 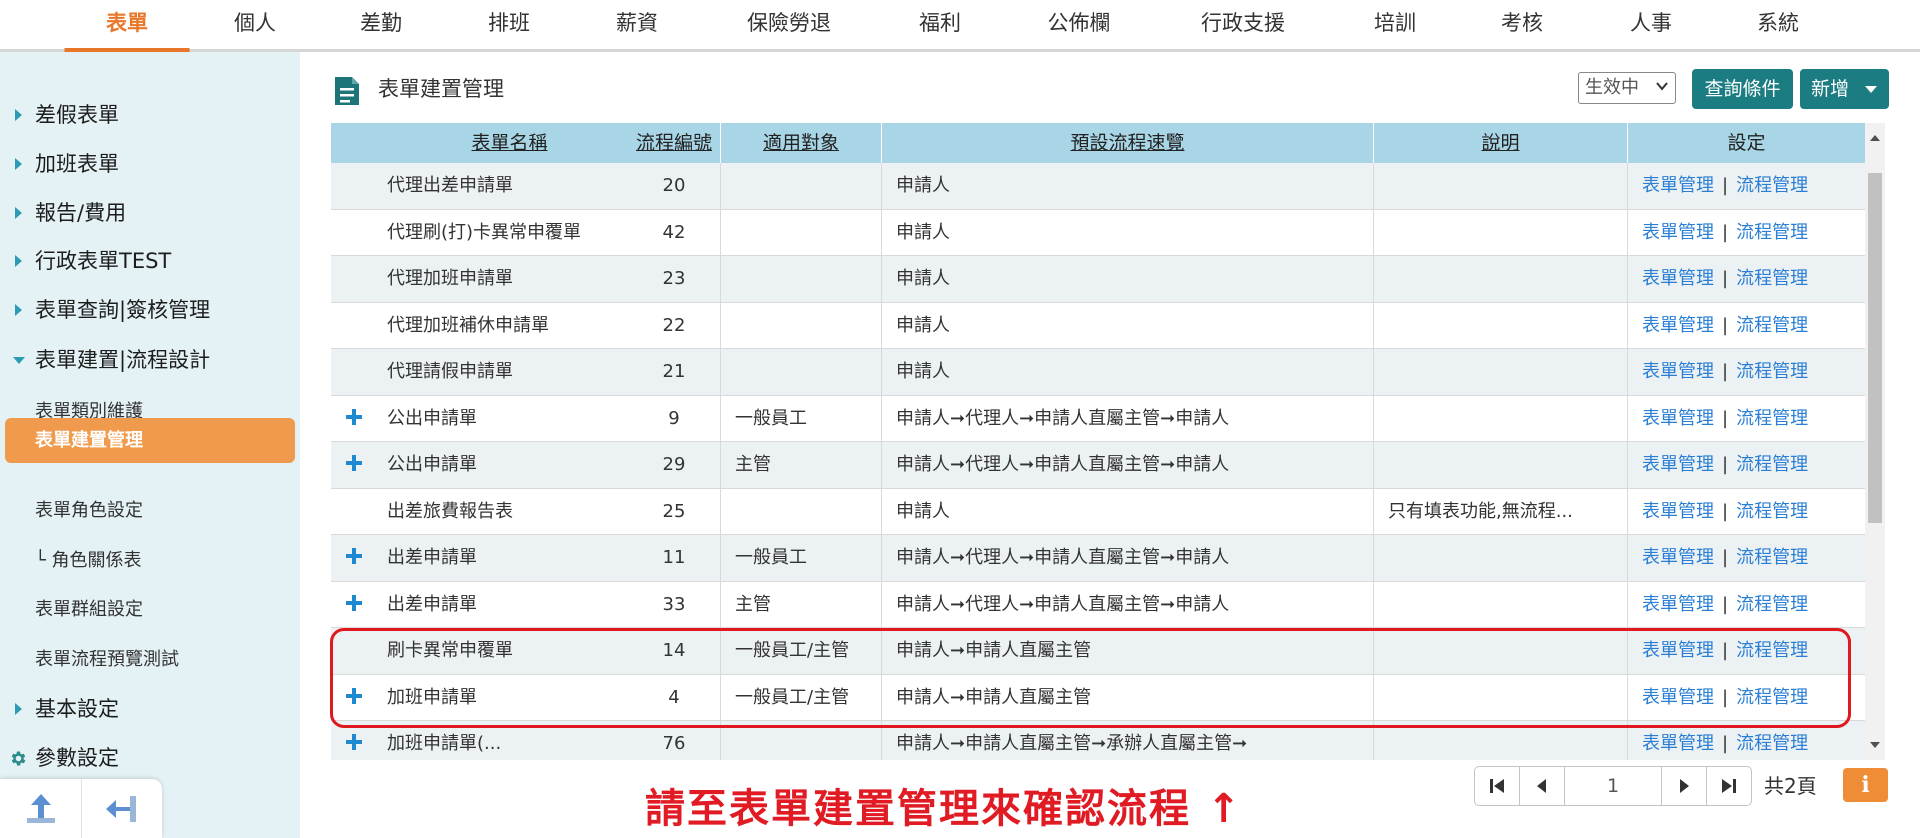 What do you see at coordinates (1500, 143) in the screenshot?
I see `column-header-description: 說明` at bounding box center [1500, 143].